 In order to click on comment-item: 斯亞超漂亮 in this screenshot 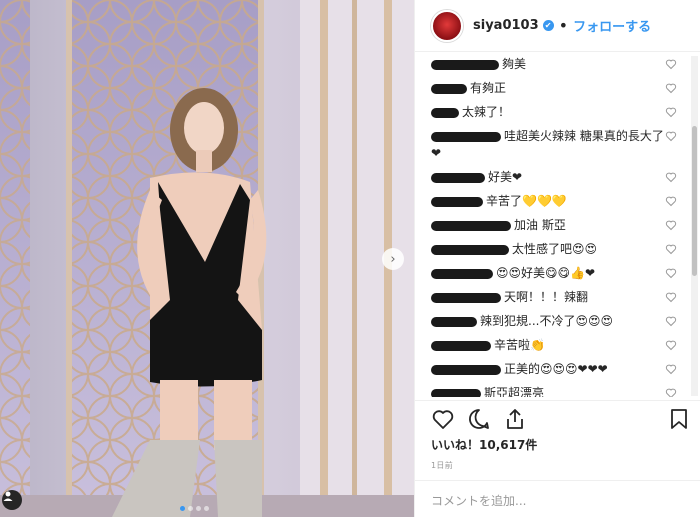, I will do `click(557, 389)`.